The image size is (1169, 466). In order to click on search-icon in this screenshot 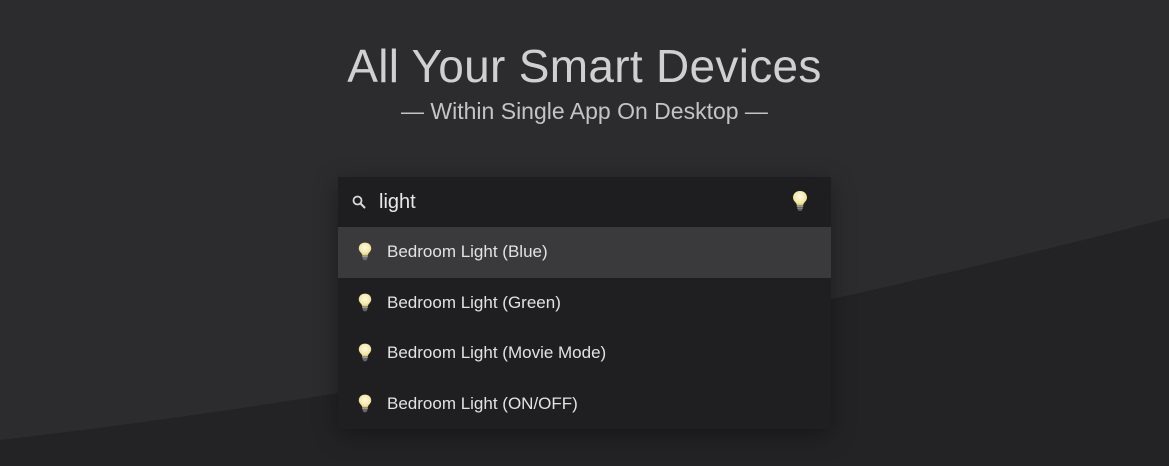, I will do `click(359, 202)`.